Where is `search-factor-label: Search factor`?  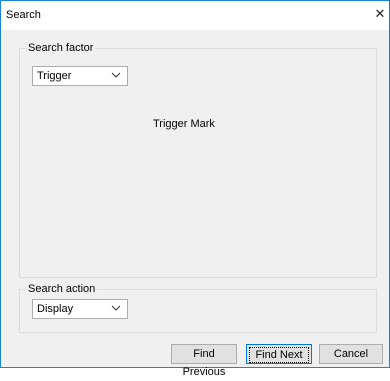
search-factor-label: Search factor is located at coordinates (61, 48).